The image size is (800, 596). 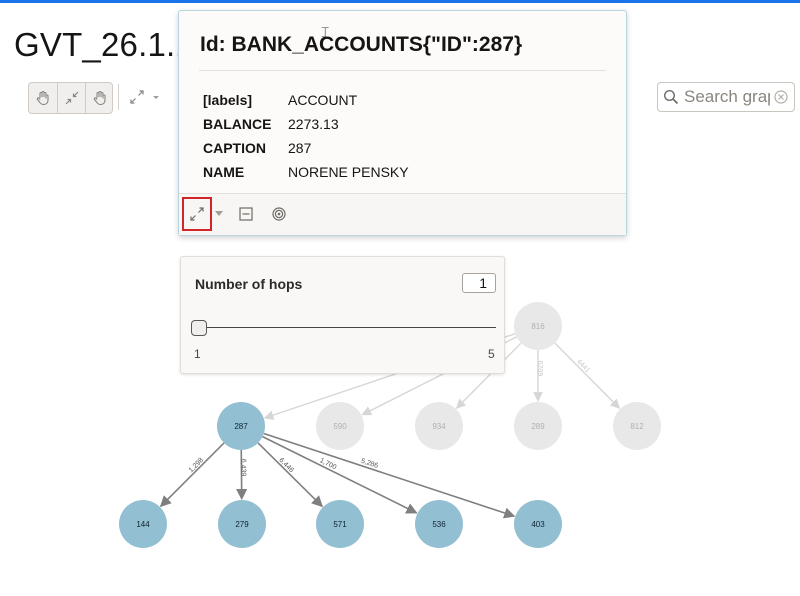 I want to click on focus-button, so click(x=279, y=214).